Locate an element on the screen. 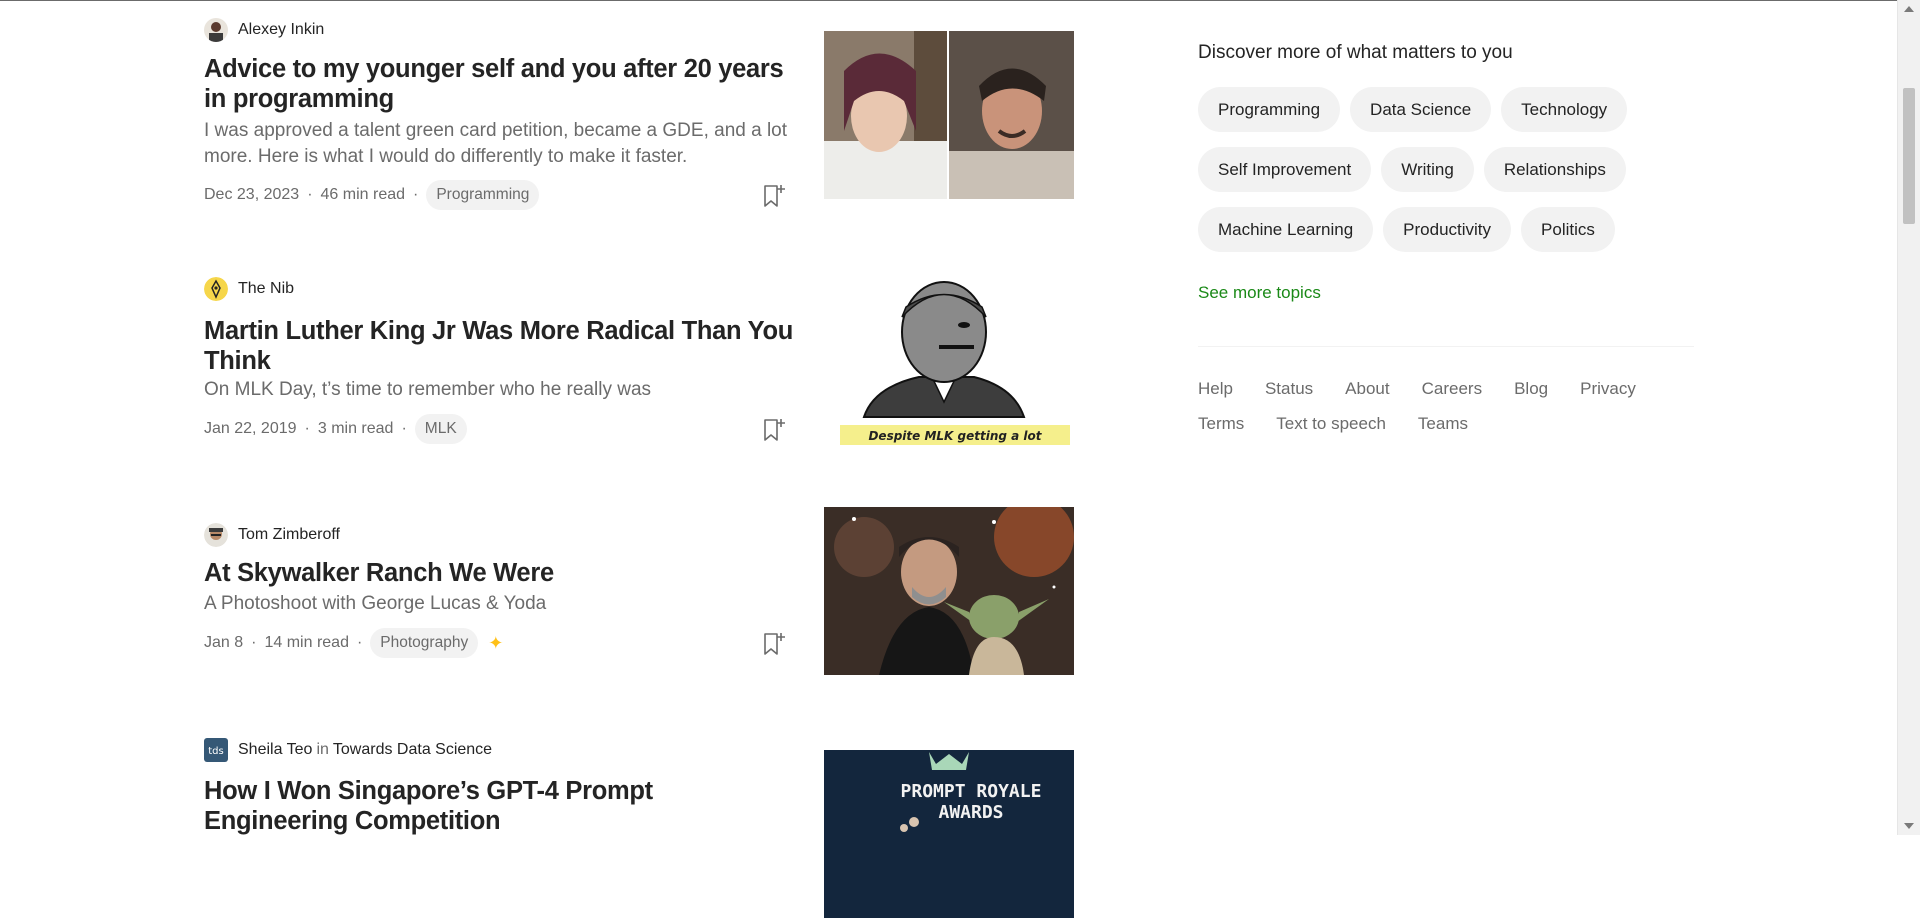 This screenshot has height=918, width=1920. footer-link-blog: Blog is located at coordinates (1531, 389).